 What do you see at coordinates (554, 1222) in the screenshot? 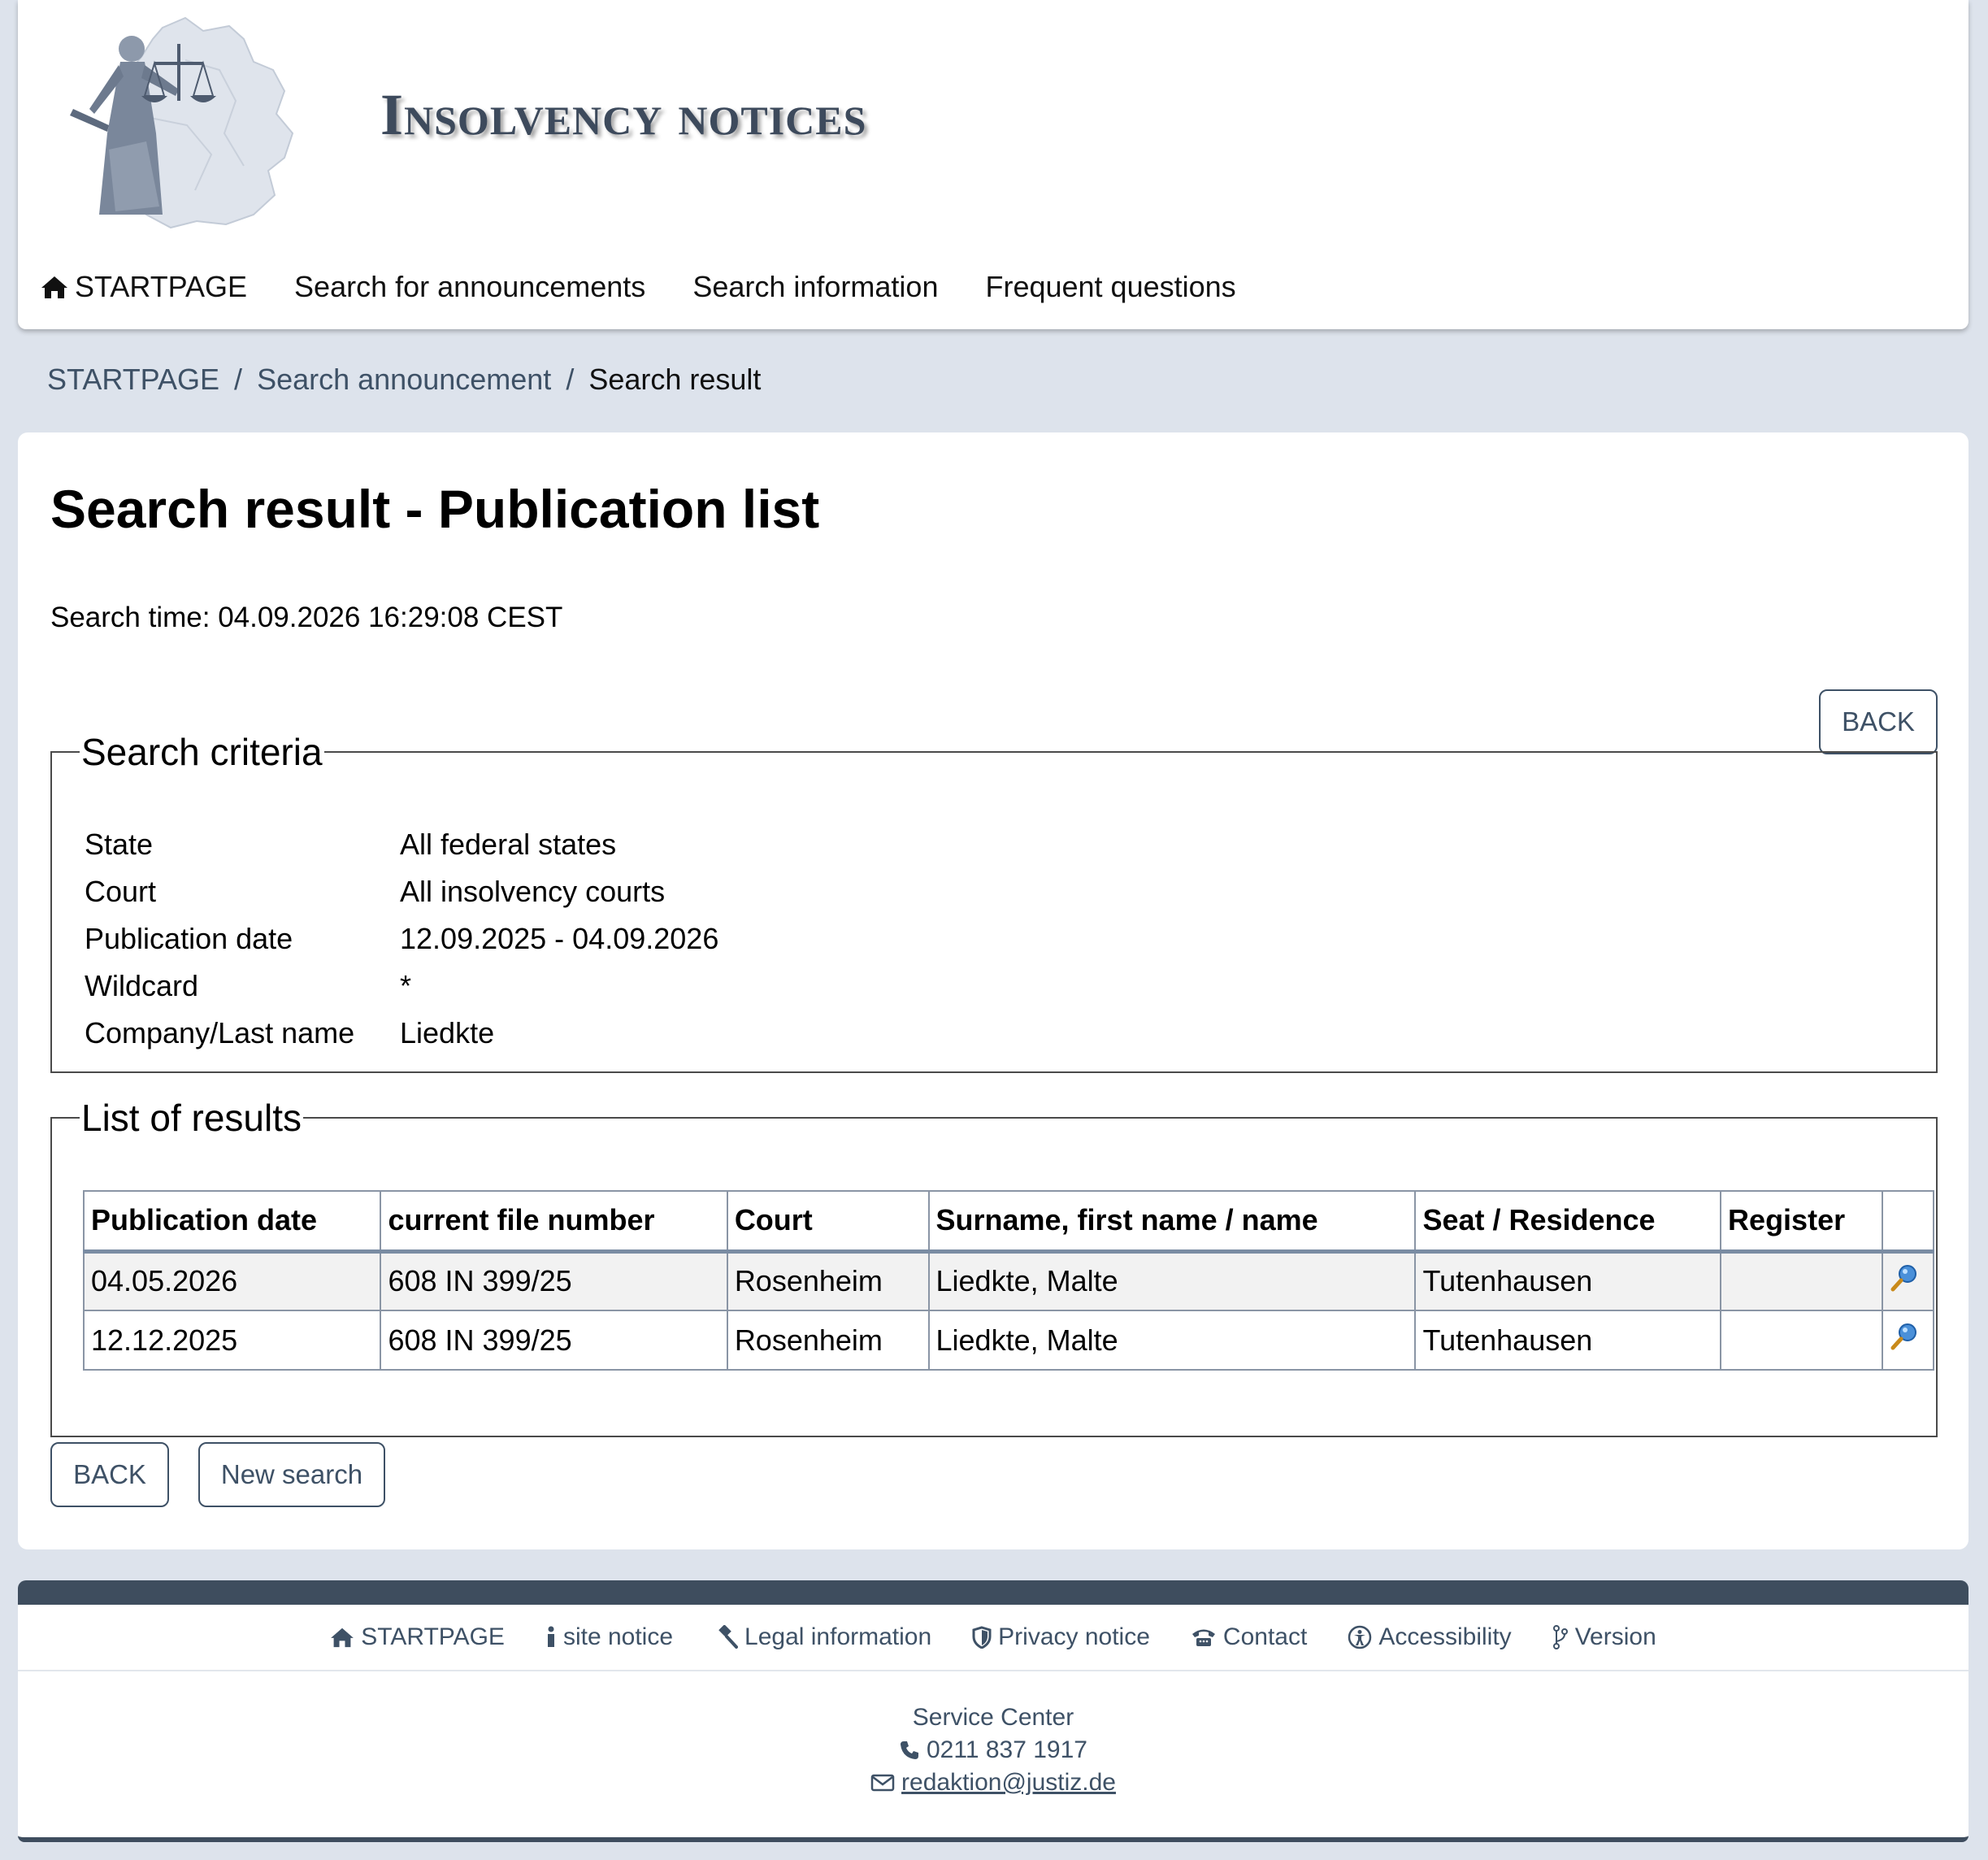
I see `column-header: current file number` at bounding box center [554, 1222].